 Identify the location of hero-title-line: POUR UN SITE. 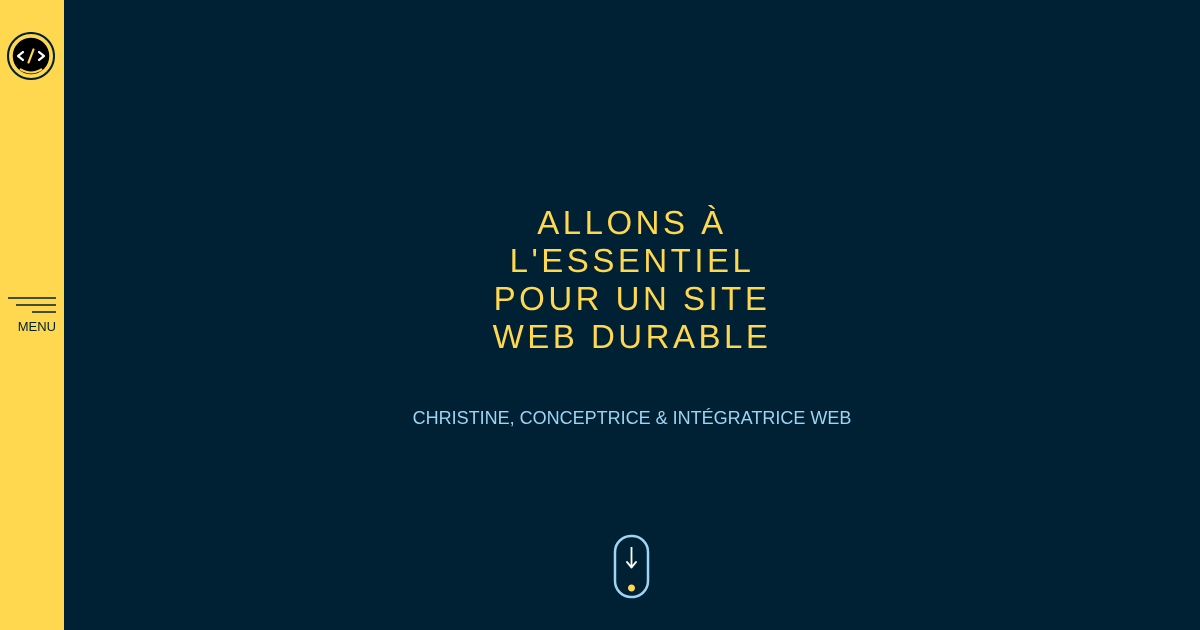
(632, 298).